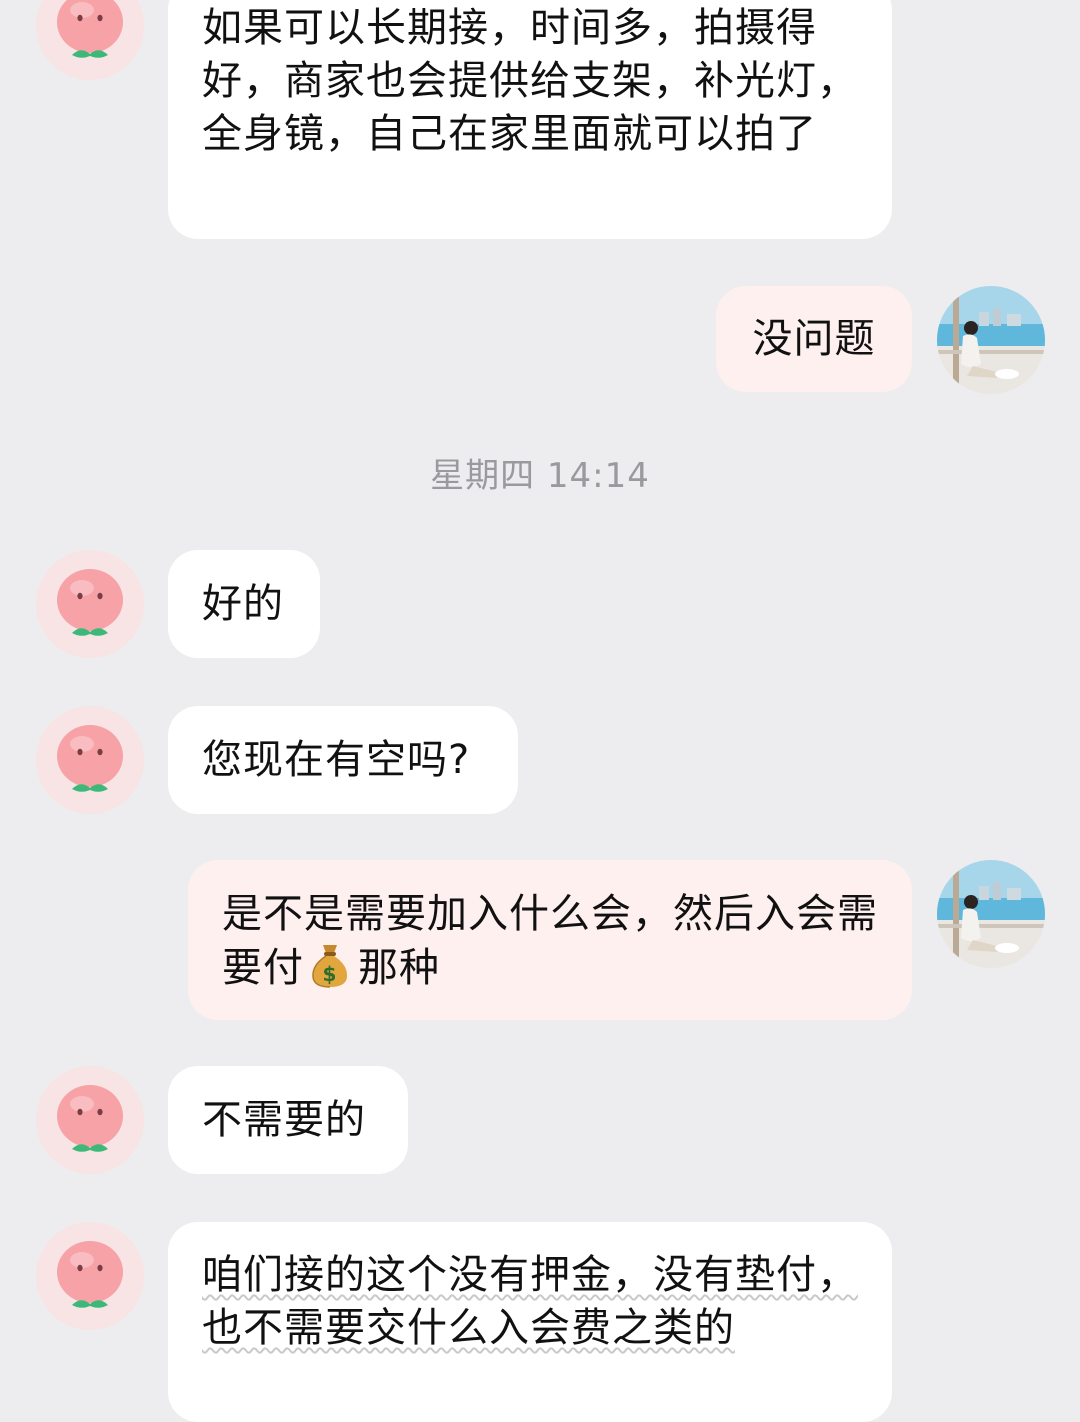 The image size is (1080, 1422). What do you see at coordinates (336, 759) in the screenshot?
I see `message-text: 您现在有空吗?` at bounding box center [336, 759].